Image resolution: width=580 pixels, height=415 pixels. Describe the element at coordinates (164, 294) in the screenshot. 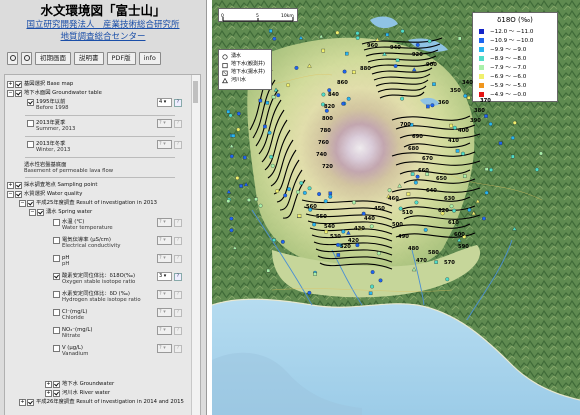

I see `tree-select-14: ? ▾` at that location.